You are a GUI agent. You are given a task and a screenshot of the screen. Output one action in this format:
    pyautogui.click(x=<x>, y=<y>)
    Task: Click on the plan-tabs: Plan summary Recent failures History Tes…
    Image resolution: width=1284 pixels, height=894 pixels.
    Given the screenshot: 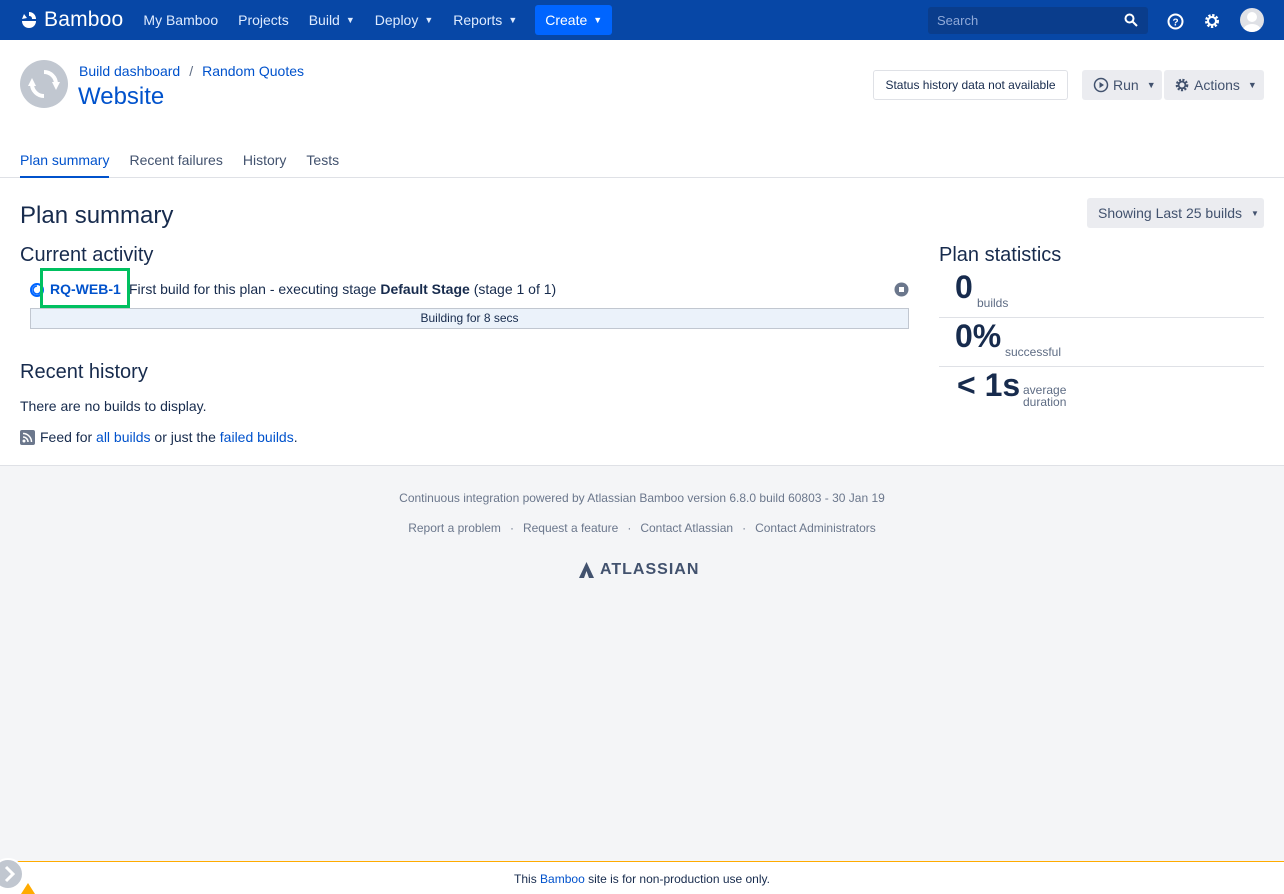 What is the action you would take?
    pyautogui.click(x=189, y=165)
    